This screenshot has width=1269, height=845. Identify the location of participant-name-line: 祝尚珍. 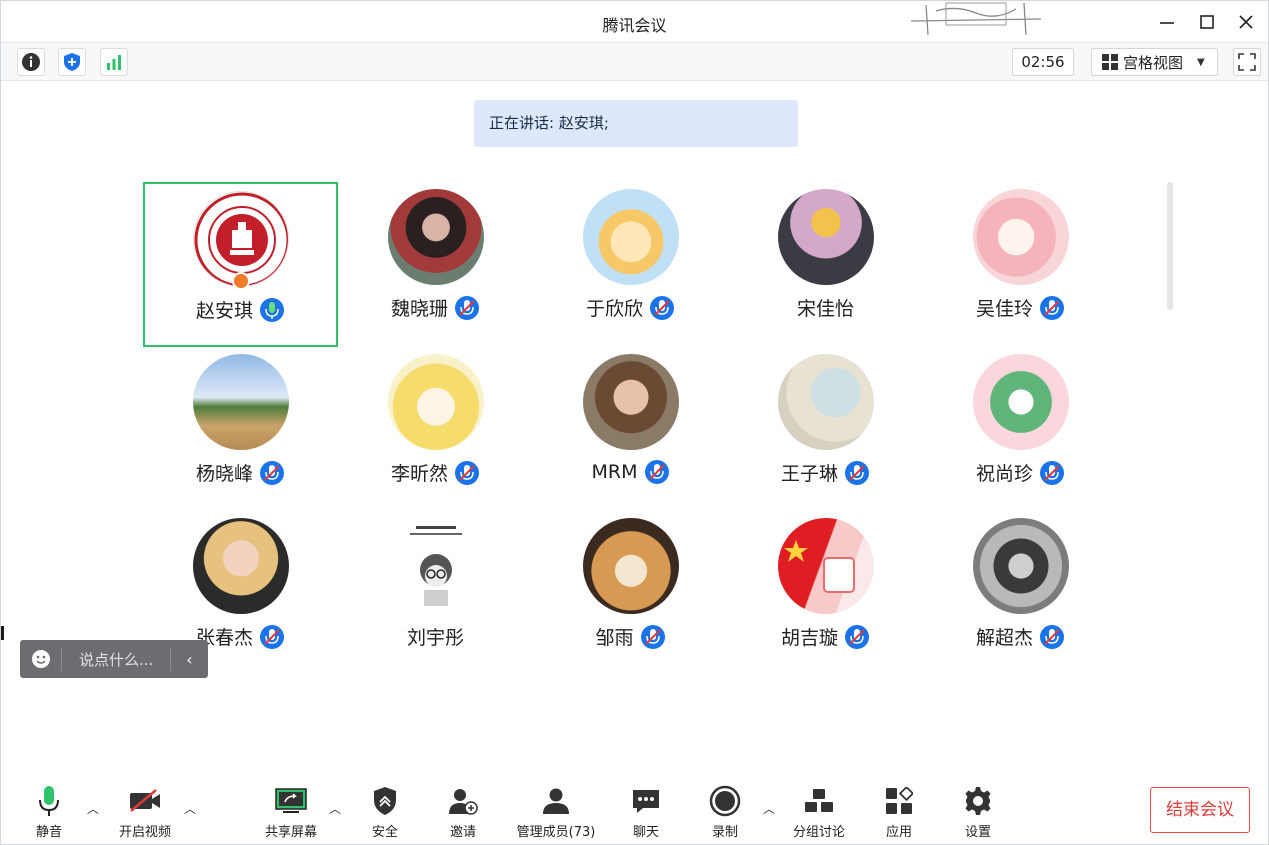
(1020, 472).